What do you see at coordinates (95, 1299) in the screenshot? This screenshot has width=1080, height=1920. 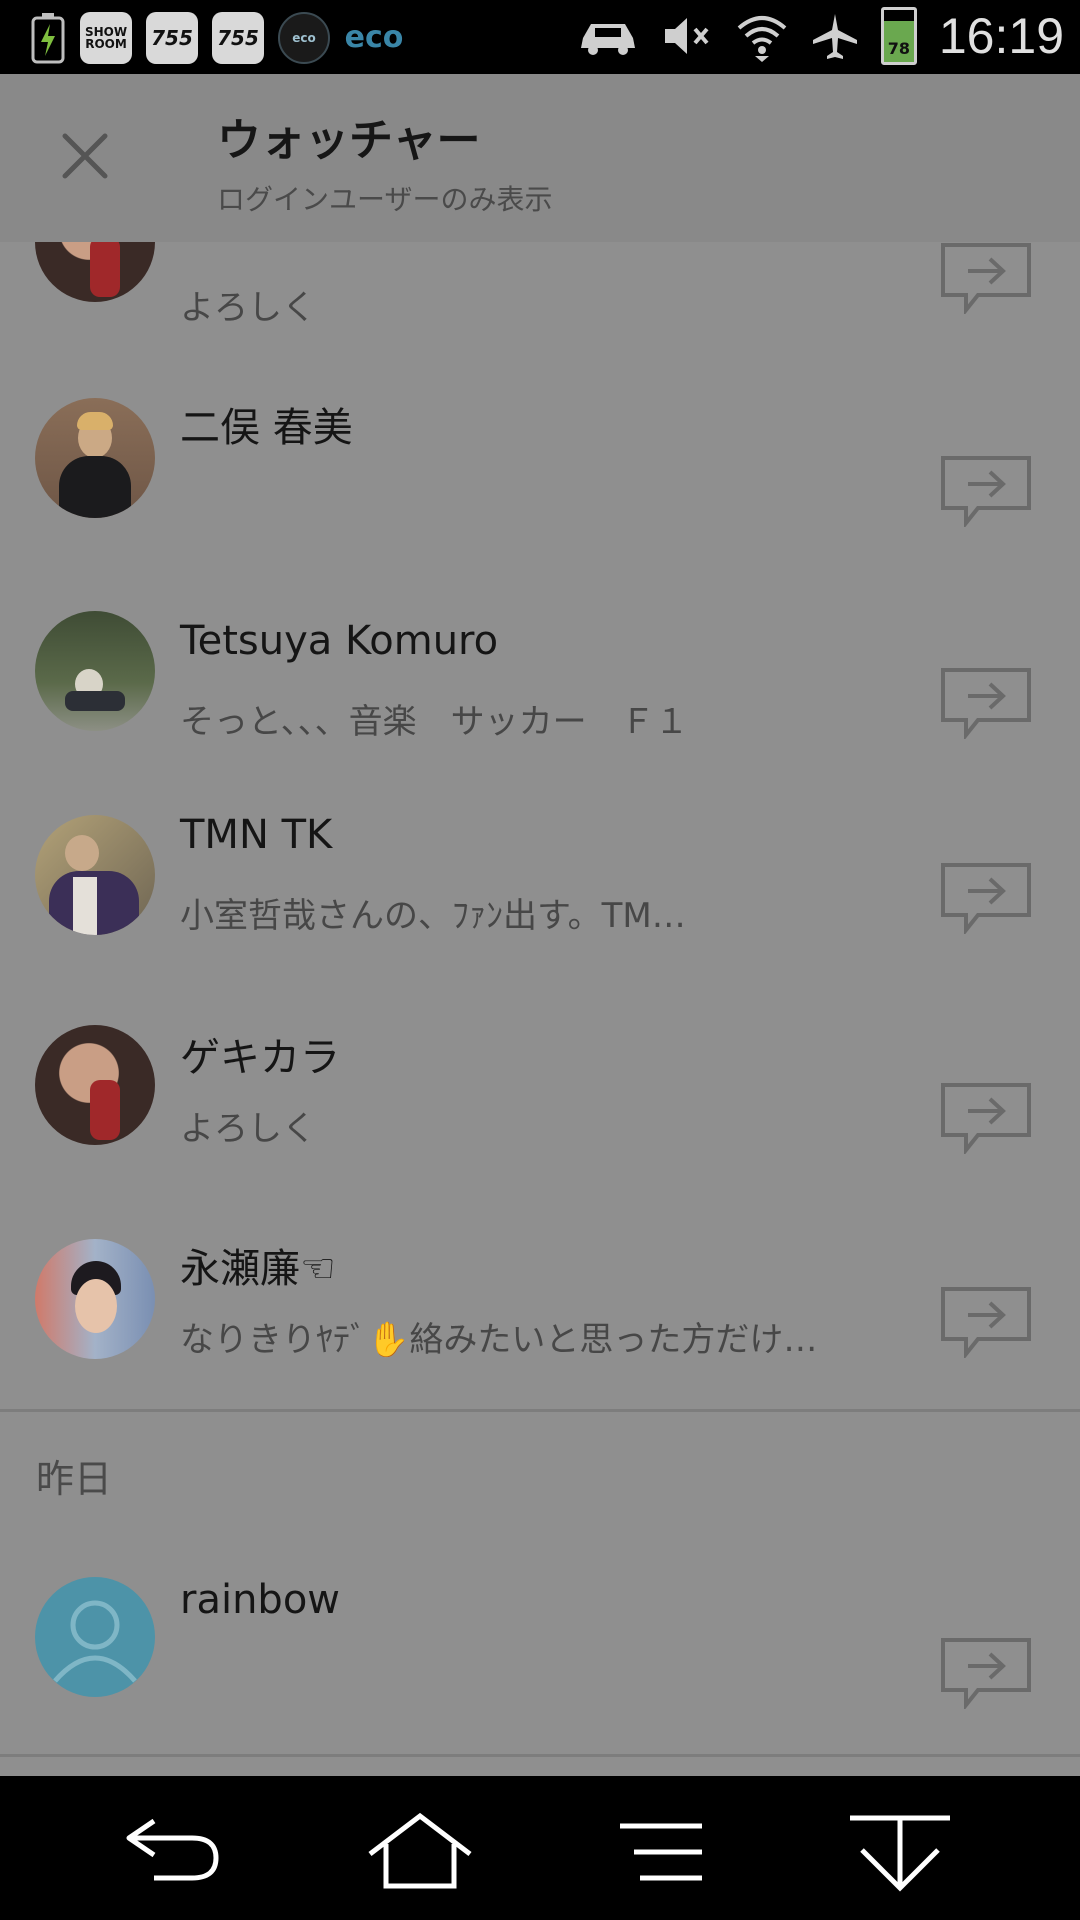 I see `young-man-avatar` at bounding box center [95, 1299].